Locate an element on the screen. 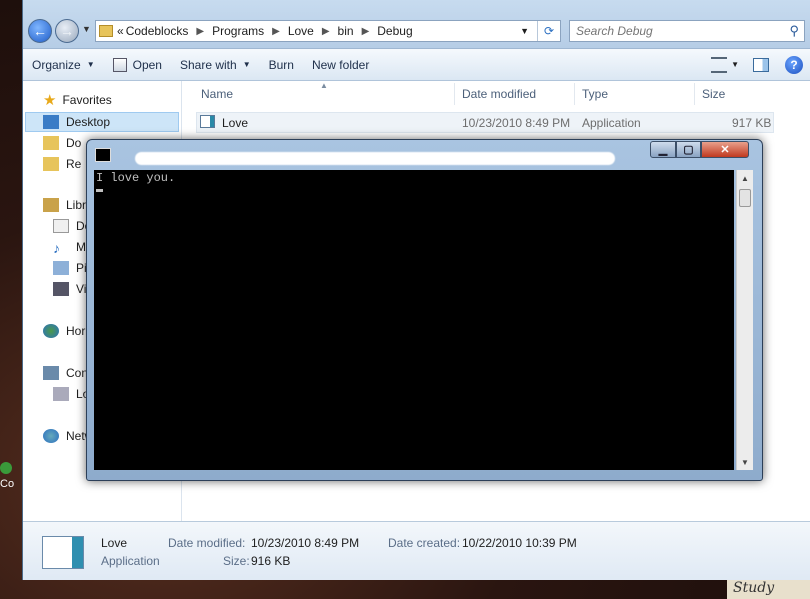  share-with-label: Share with is located at coordinates (208, 64).